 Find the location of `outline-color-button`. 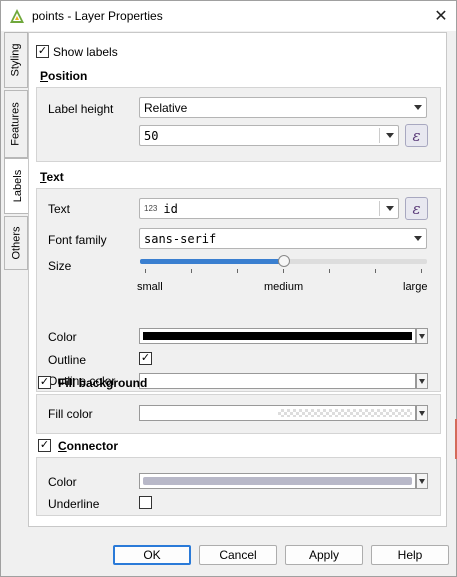

outline-color-button is located at coordinates (277, 381).